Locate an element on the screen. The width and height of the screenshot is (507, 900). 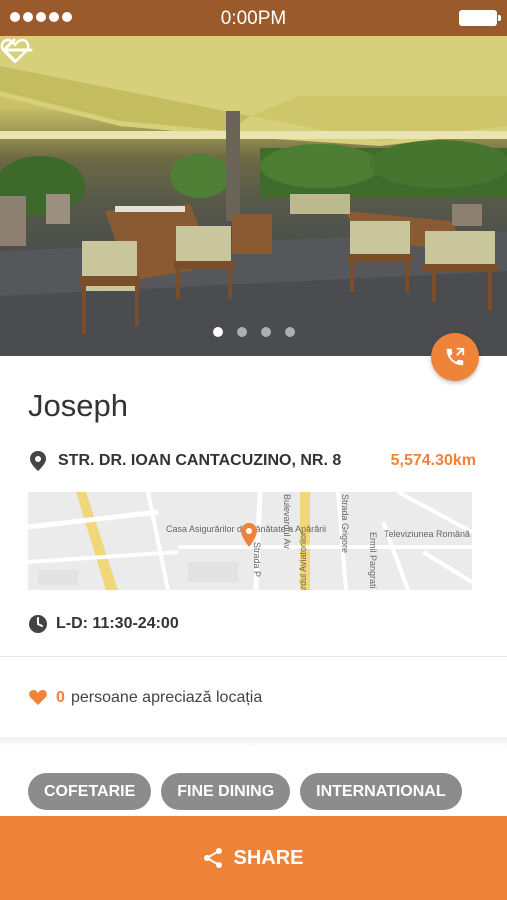
phone-icon is located at coordinates (455, 356).